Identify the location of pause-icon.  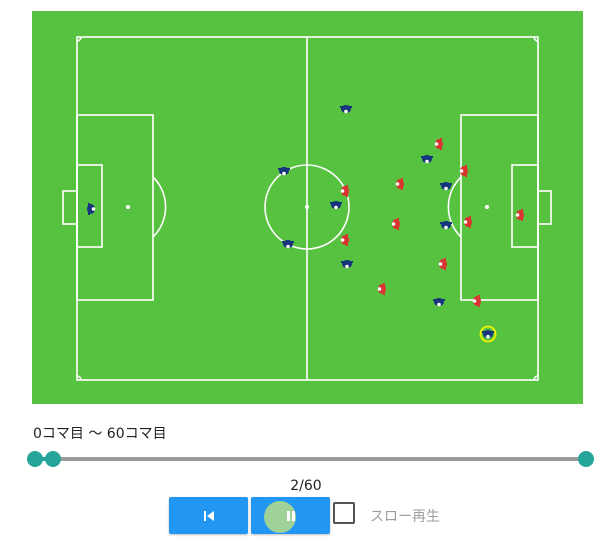
(290, 515).